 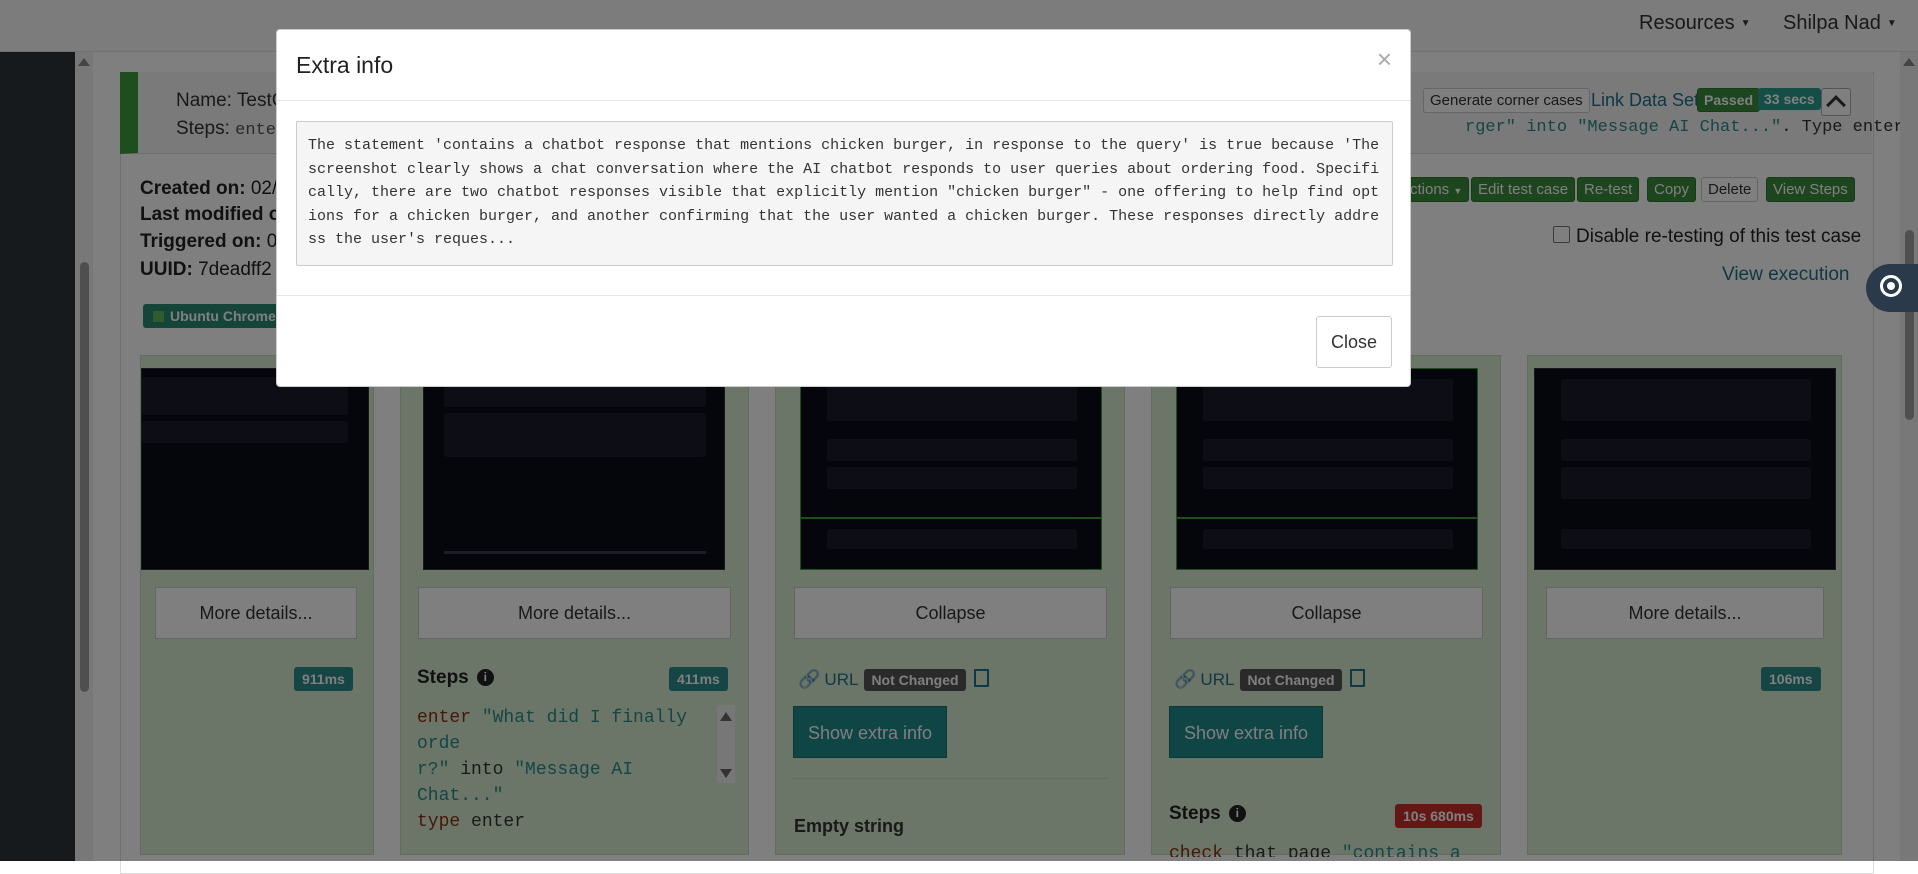 What do you see at coordinates (345, 65) in the screenshot?
I see `modal-title: Extra info` at bounding box center [345, 65].